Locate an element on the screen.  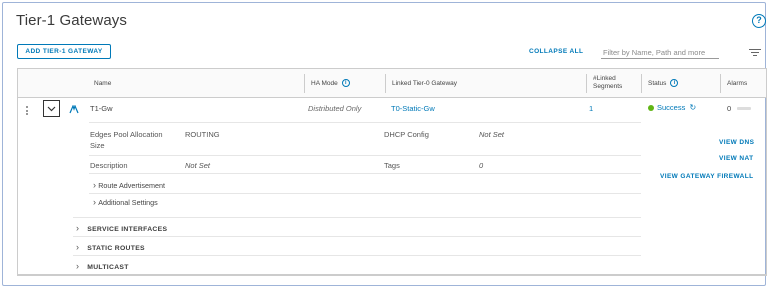
row-actions-icon is located at coordinates (27, 111).